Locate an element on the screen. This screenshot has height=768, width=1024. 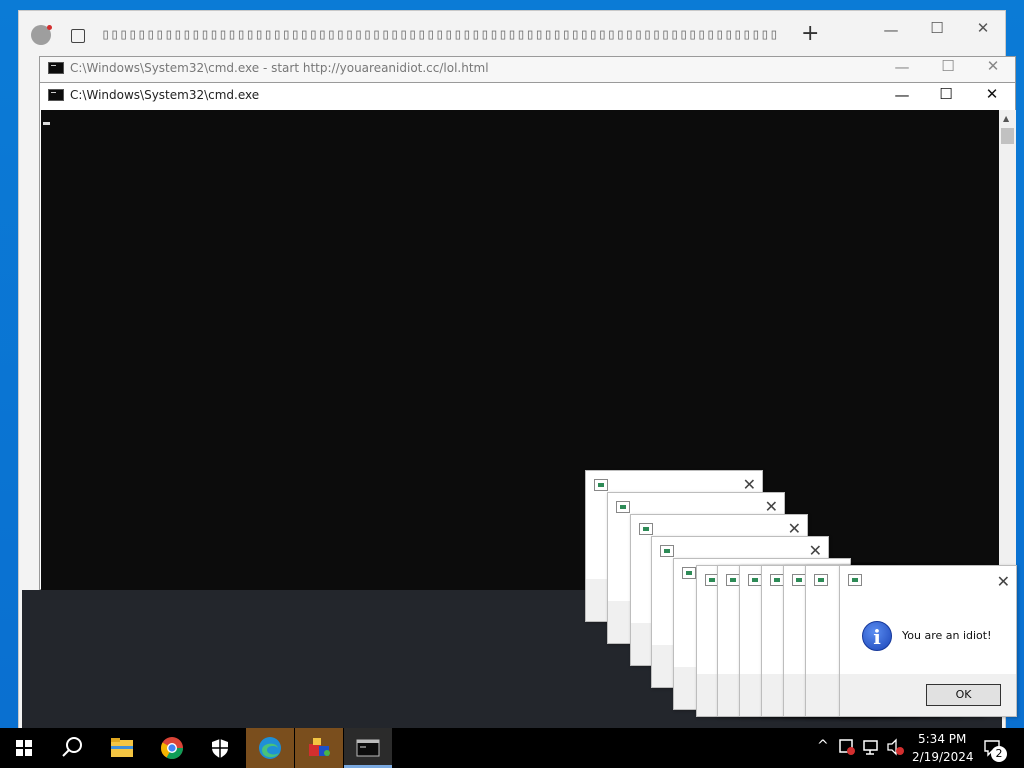
file-explorer-icon is located at coordinates (122, 748).